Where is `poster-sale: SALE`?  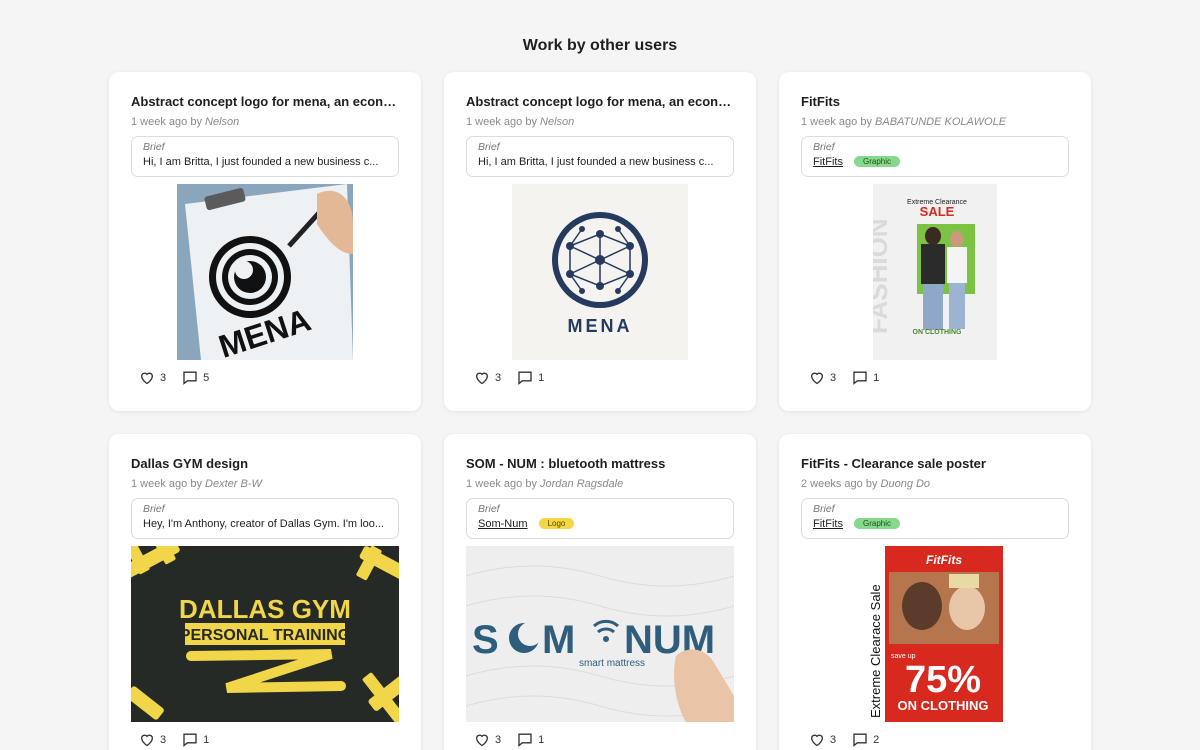 poster-sale: SALE is located at coordinates (937, 211).